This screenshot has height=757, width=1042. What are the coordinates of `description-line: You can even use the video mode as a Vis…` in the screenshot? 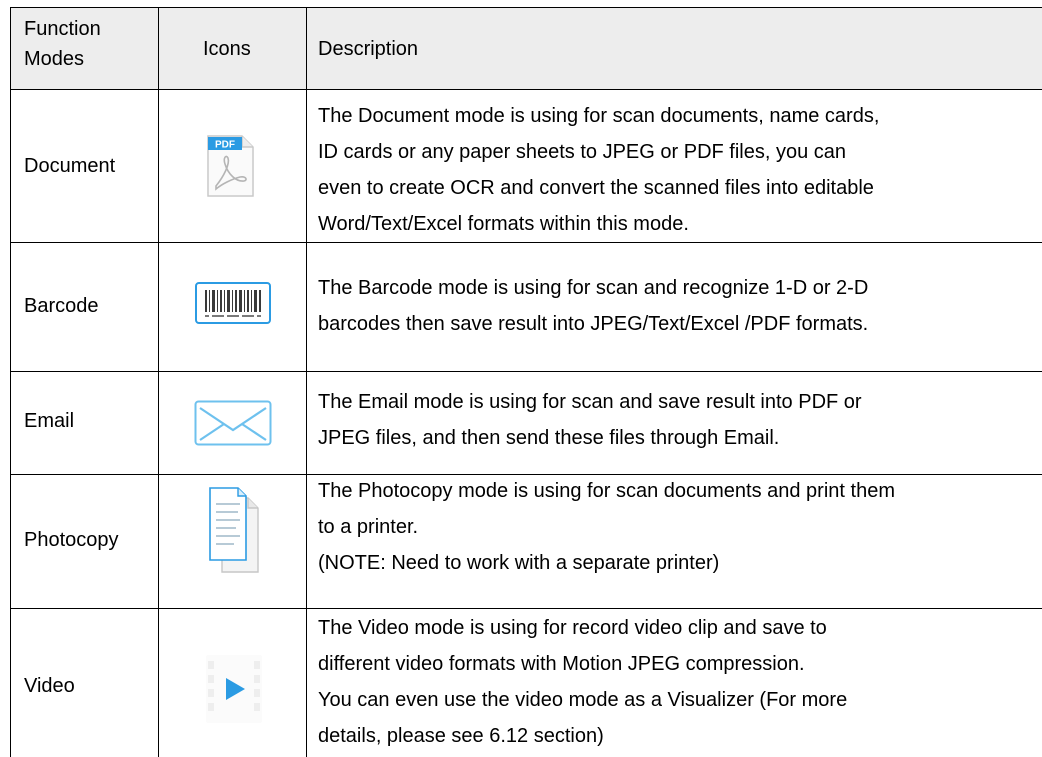 It's located at (583, 700).